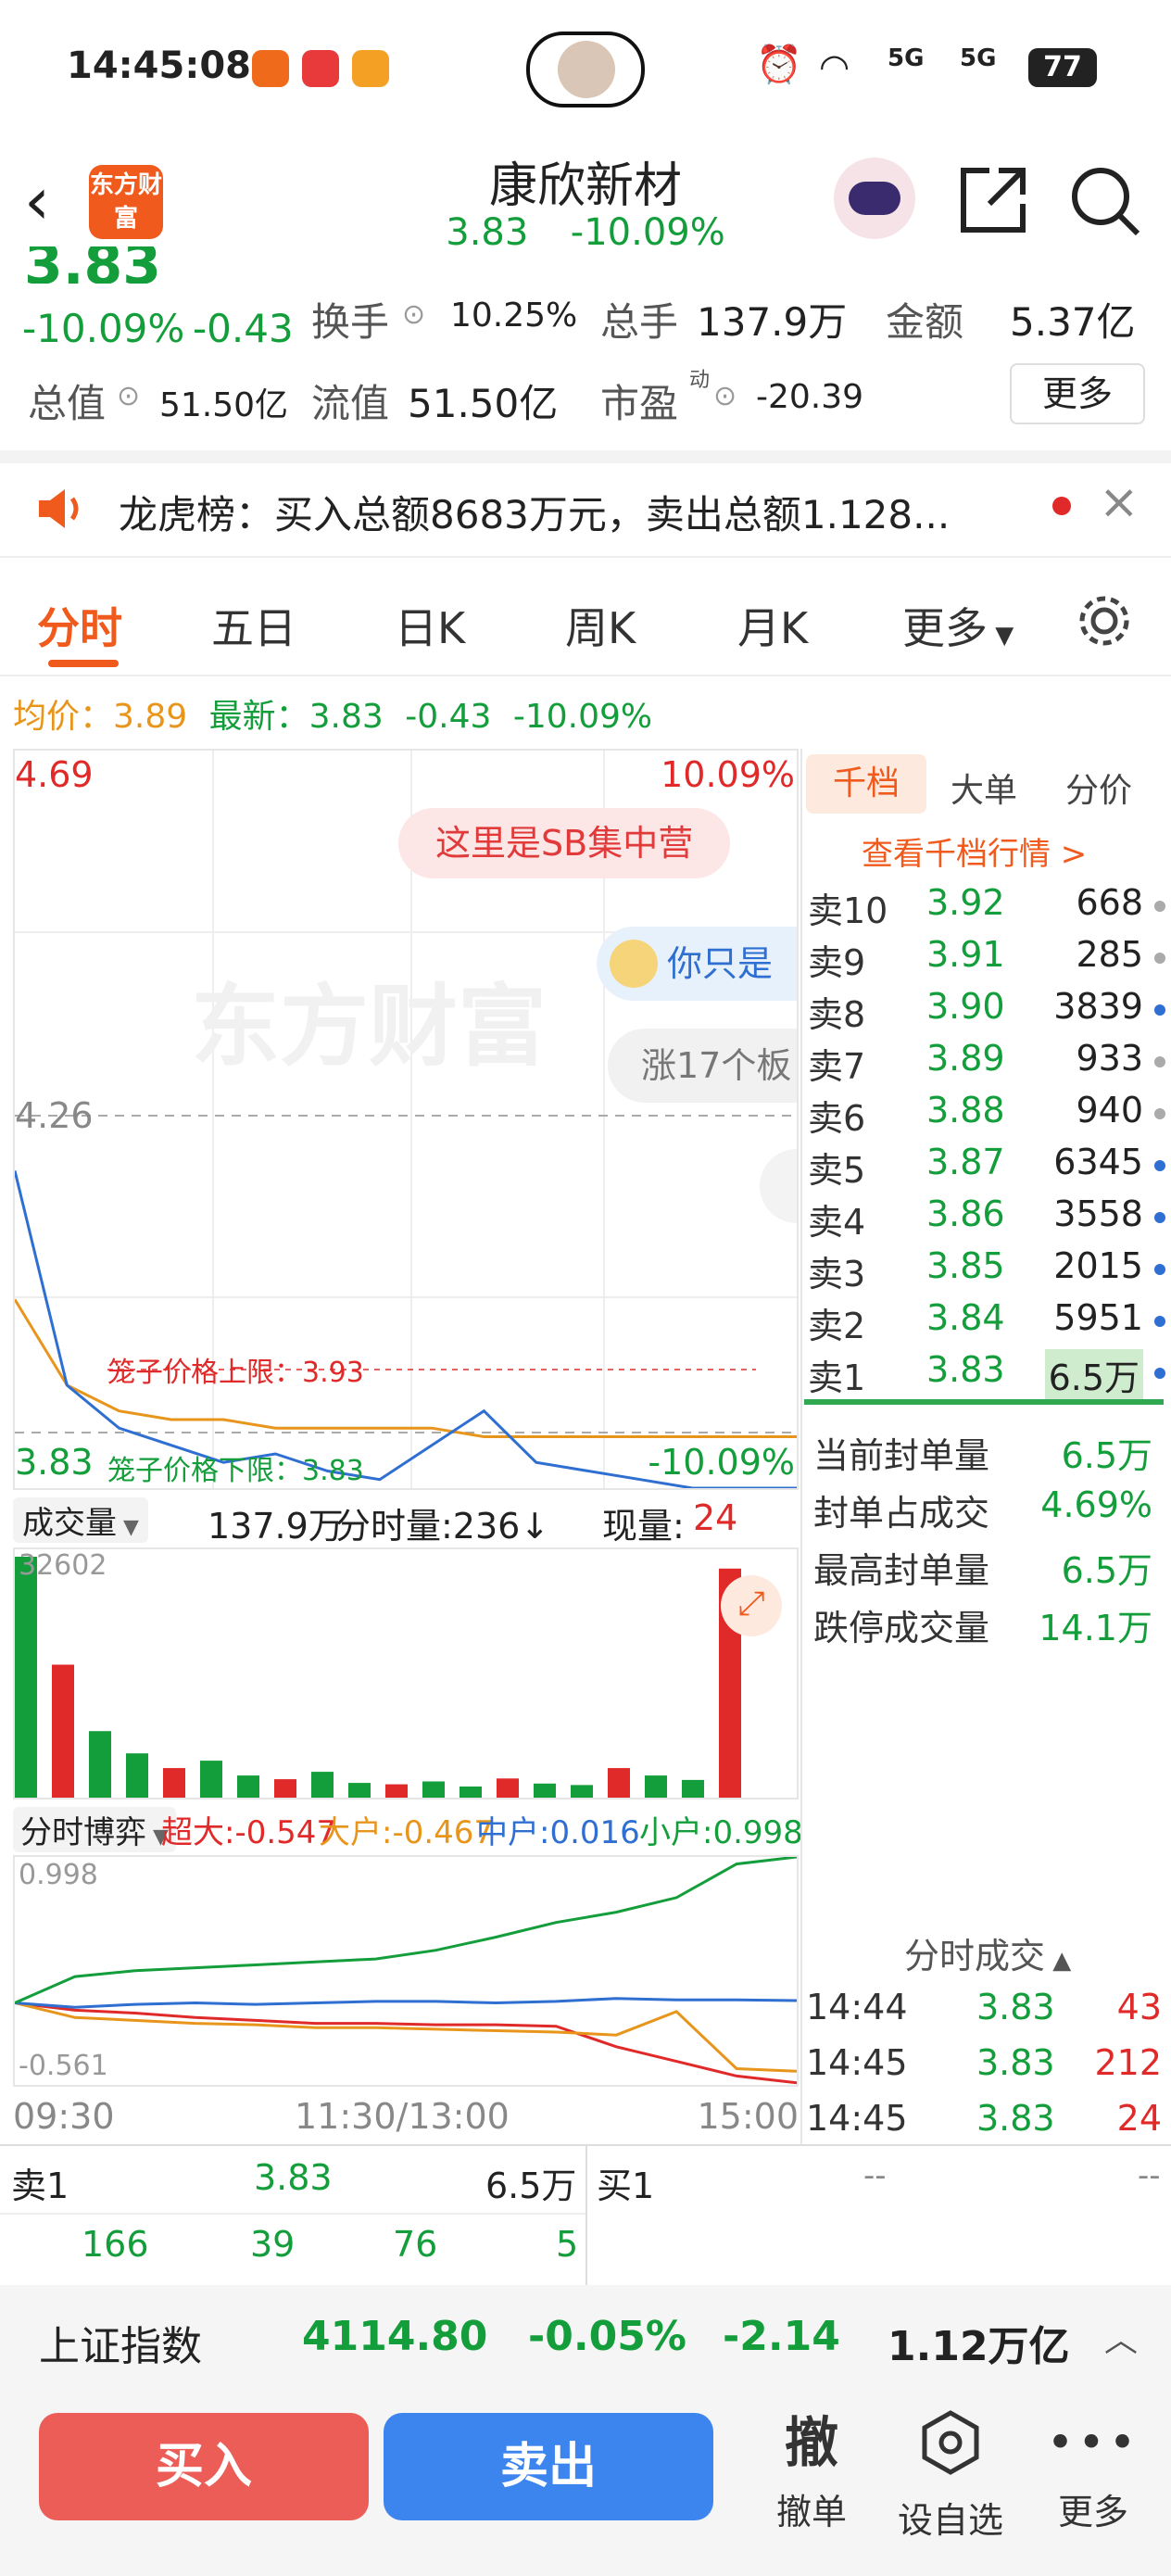 The height and width of the screenshot is (2576, 1171). Describe the element at coordinates (1062, 506) in the screenshot. I see `unread-dot` at that location.